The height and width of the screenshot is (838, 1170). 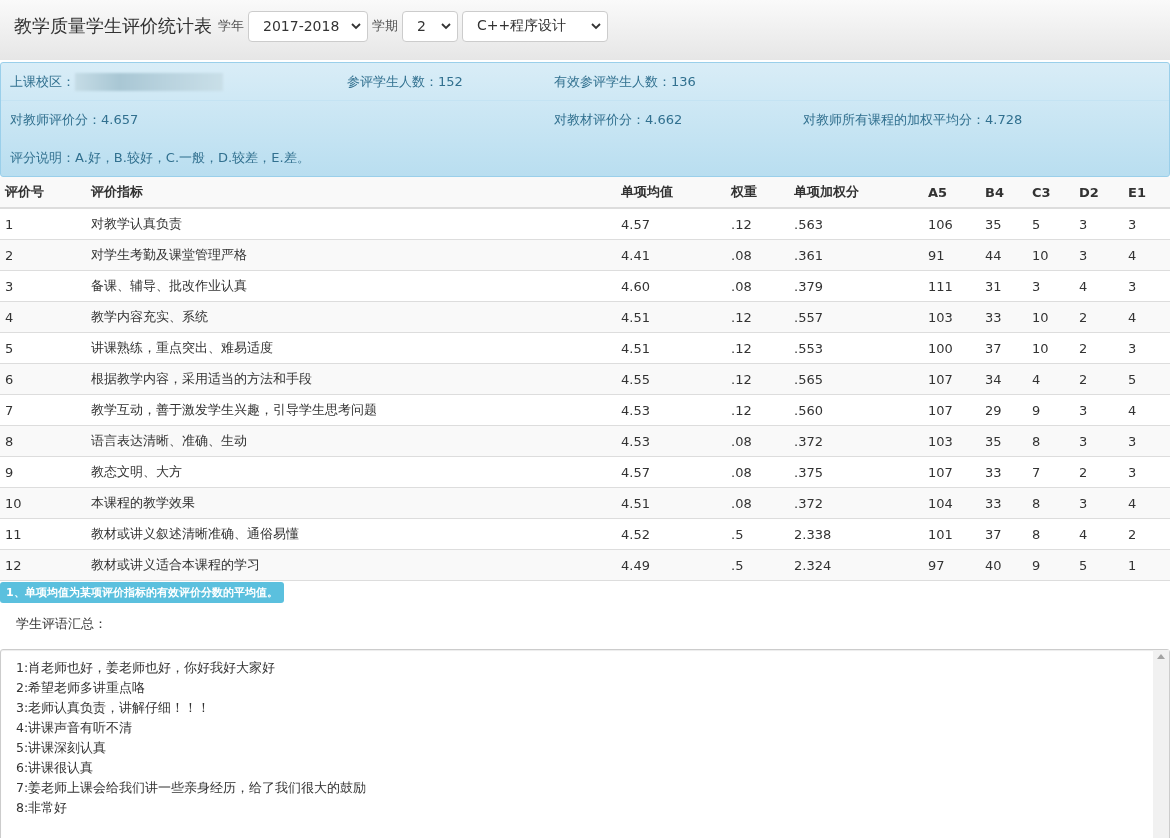 What do you see at coordinates (951, 379) in the screenshot?
I see `table-cell: 107` at bounding box center [951, 379].